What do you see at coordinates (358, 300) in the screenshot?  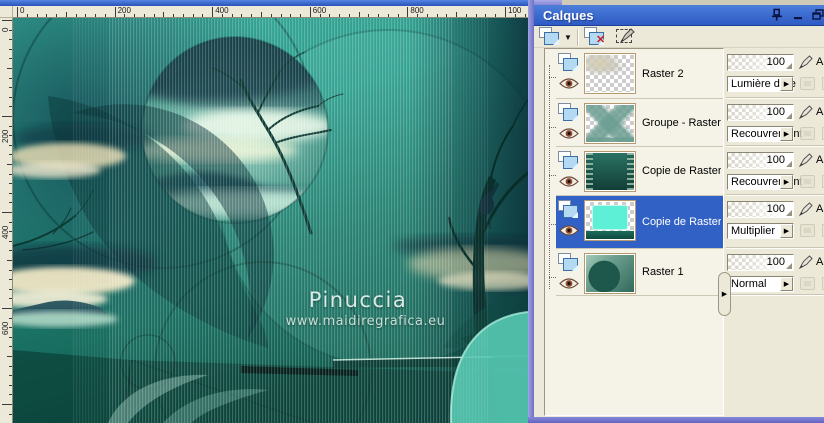 I see `watermark-title: Pinuccia` at bounding box center [358, 300].